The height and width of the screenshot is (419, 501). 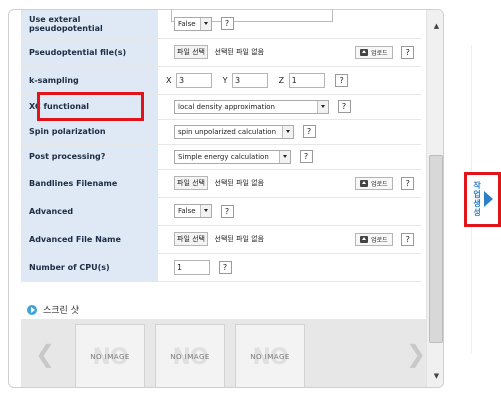 I want to click on form-row-bandlines-filename: Bandlines Filename 파일 선택 선택된 파일 없음 업로드 ?, so click(x=221, y=183).